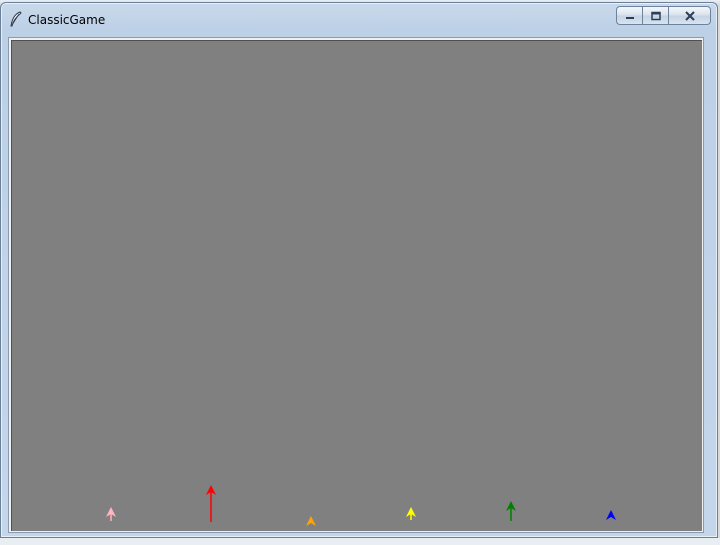 The height and width of the screenshot is (545, 720). What do you see at coordinates (611, 515) in the screenshot?
I see `blue-turtle` at bounding box center [611, 515].